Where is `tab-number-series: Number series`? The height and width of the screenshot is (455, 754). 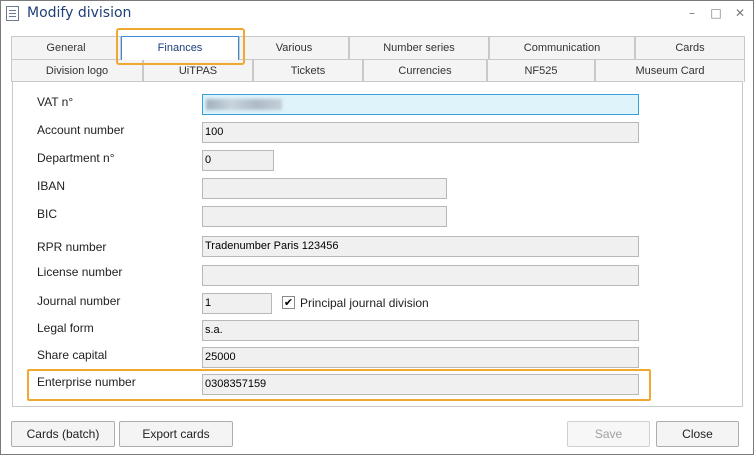
tab-number-series: Number series is located at coordinates (419, 47).